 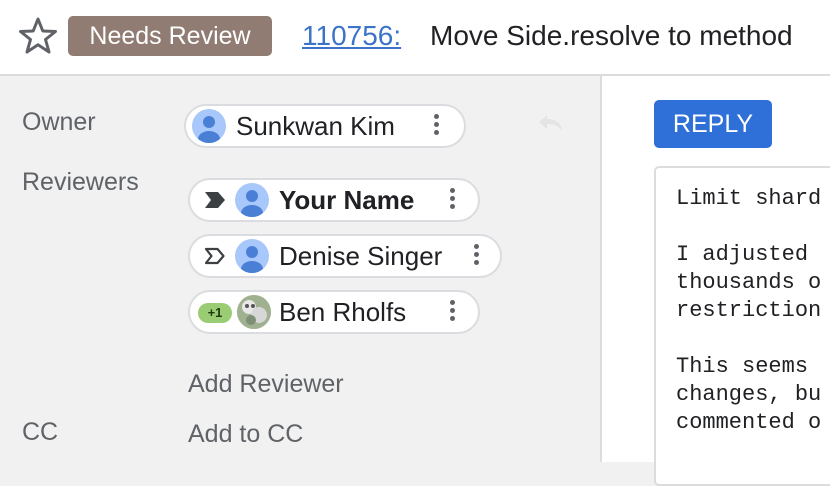 What do you see at coordinates (214, 256) in the screenshot?
I see `attention-outline-icon` at bounding box center [214, 256].